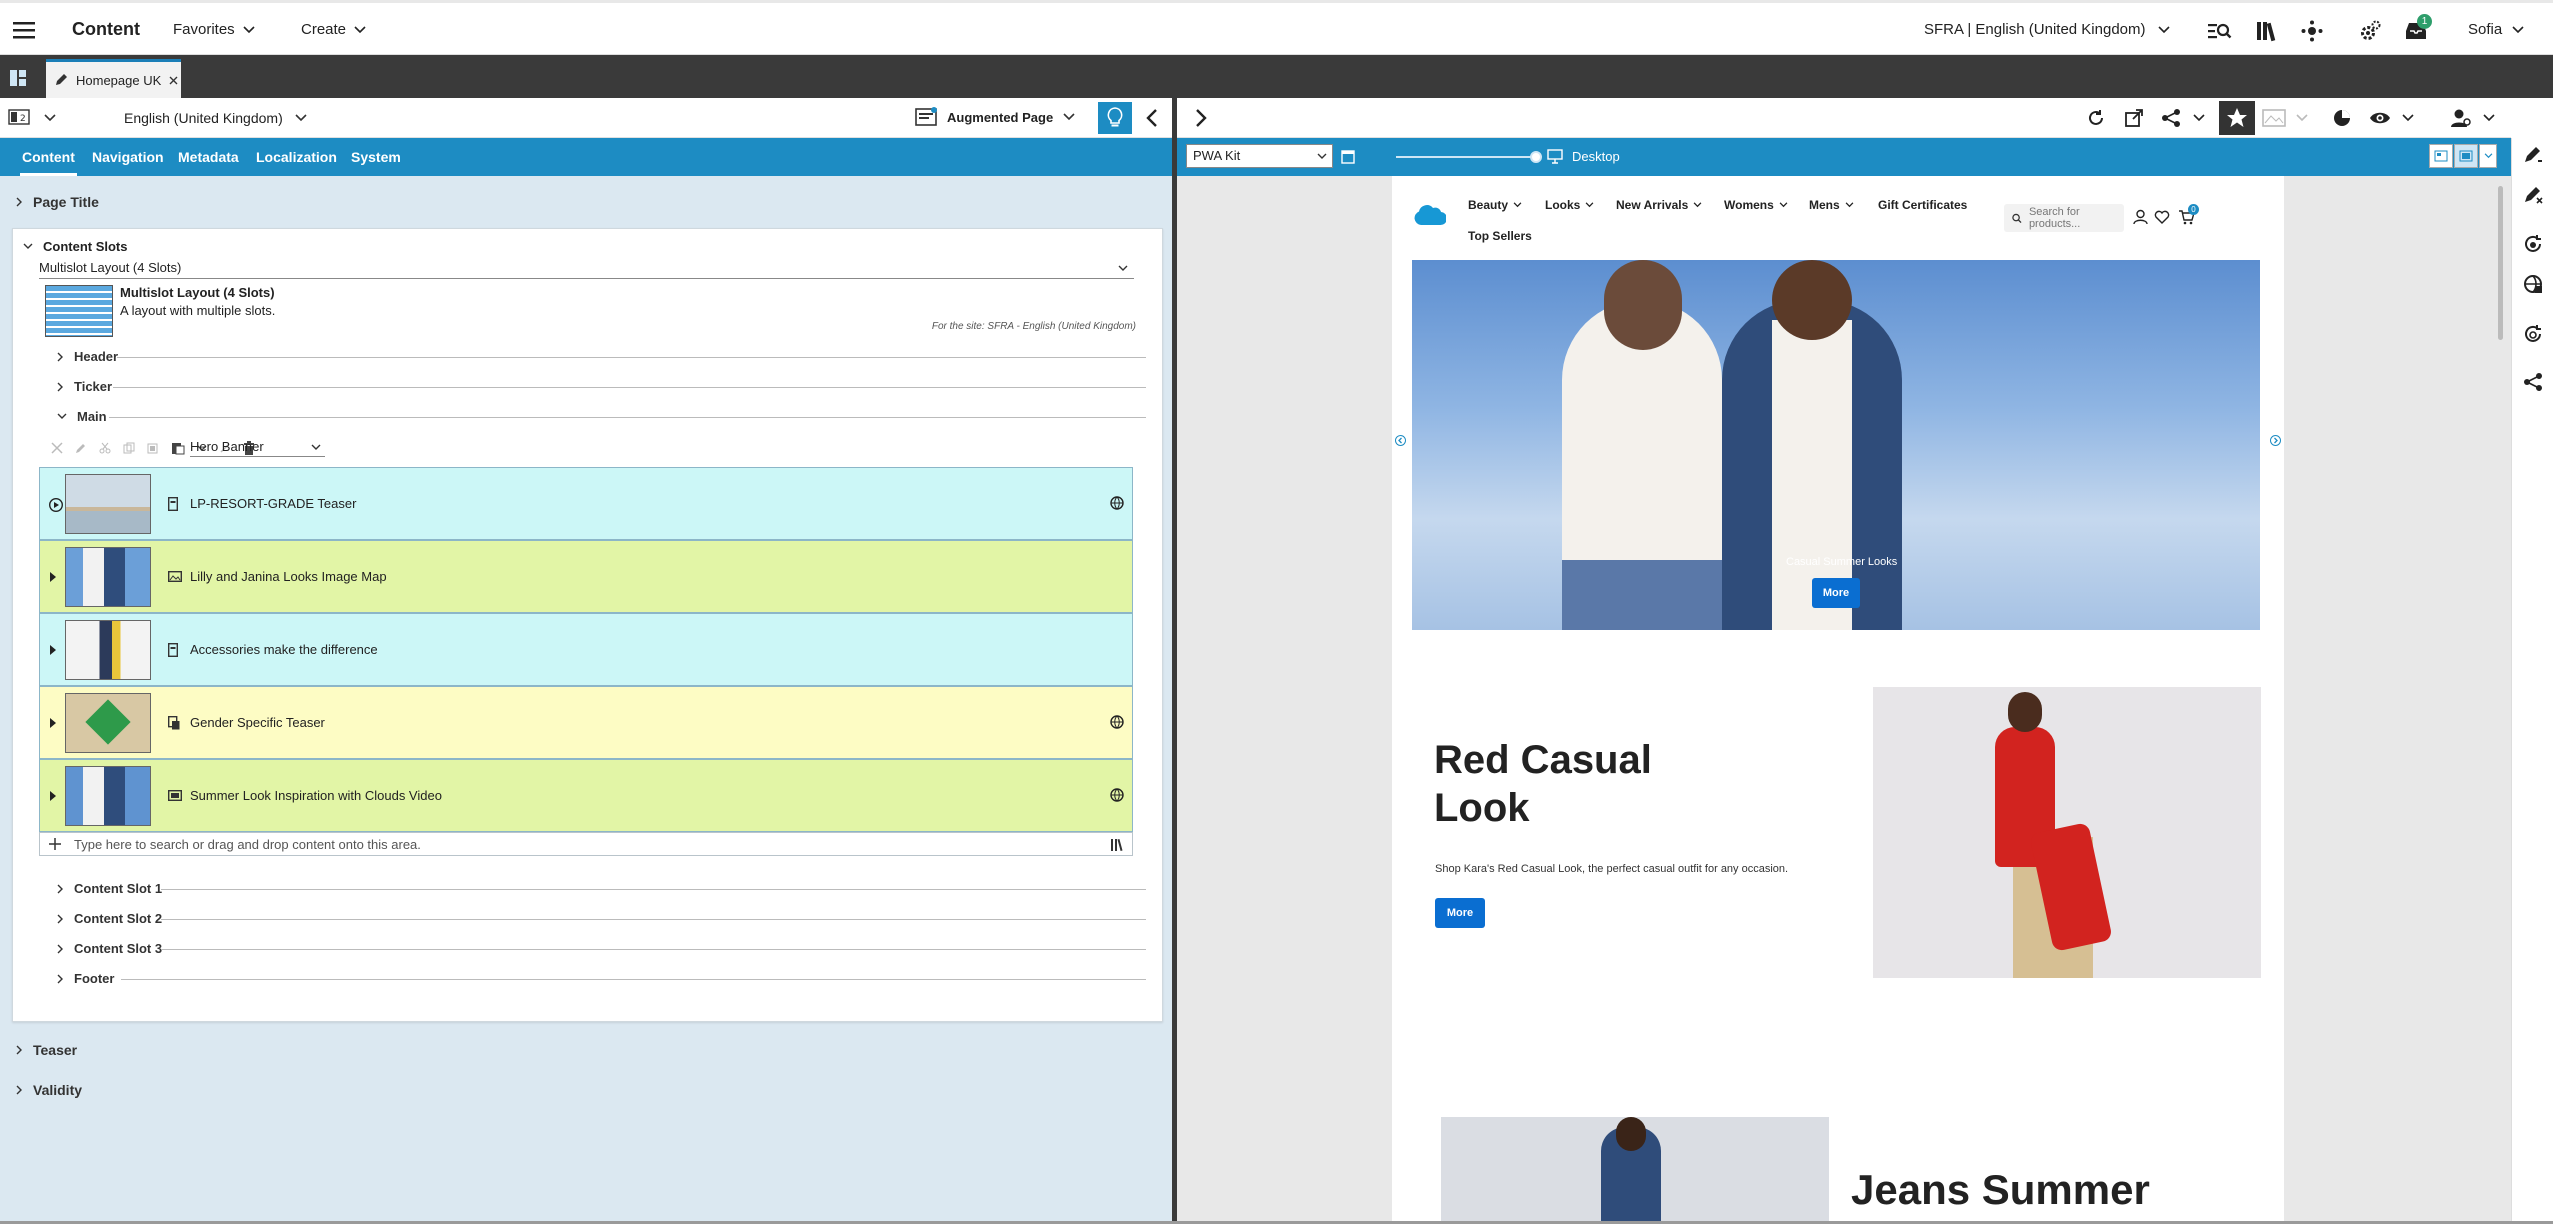  I want to click on plus-icon, so click(55, 844).